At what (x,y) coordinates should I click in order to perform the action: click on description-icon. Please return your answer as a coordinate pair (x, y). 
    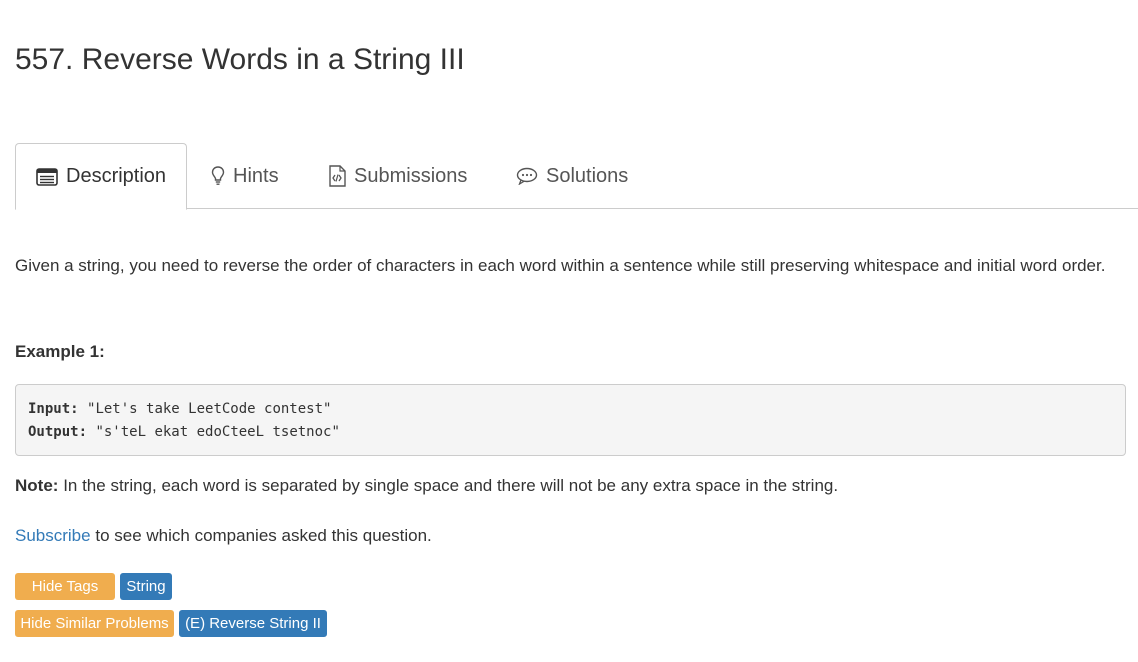
    Looking at the image, I should click on (47, 176).